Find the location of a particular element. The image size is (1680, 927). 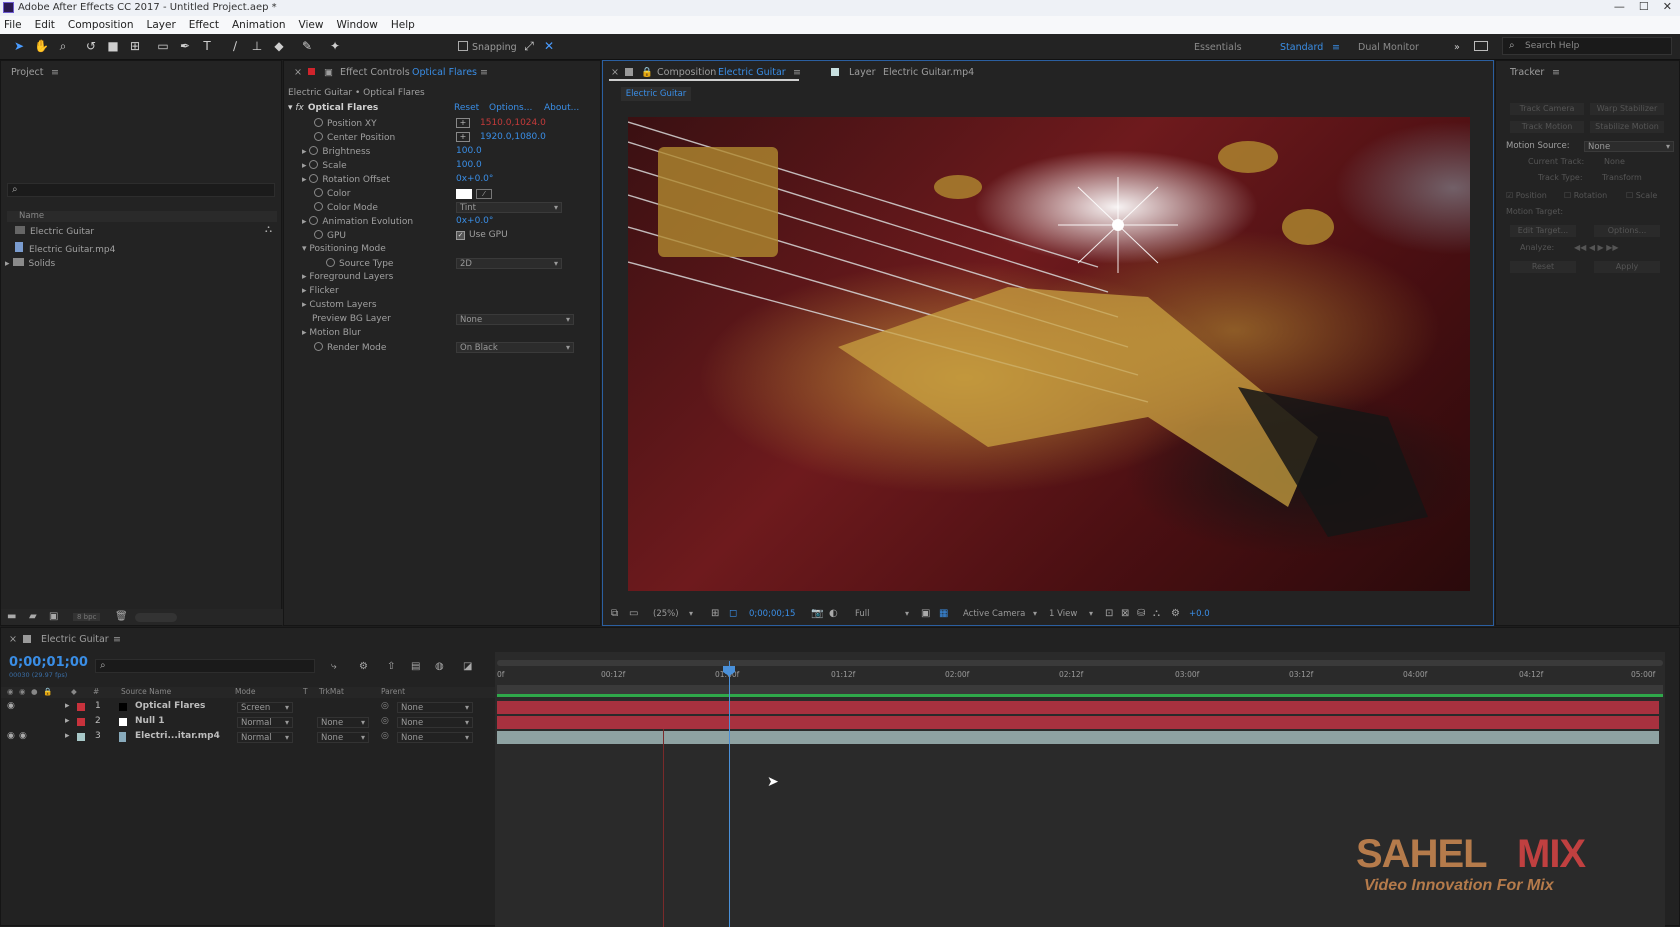

workspace-layout-icon is located at coordinates (1481, 46).